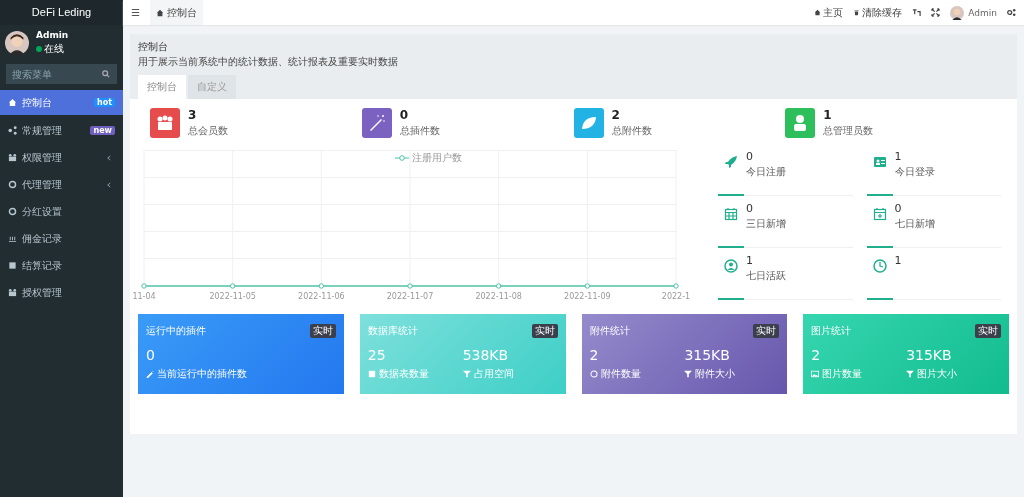 The image size is (1024, 497). Describe the element at coordinates (493, 374) in the screenshot. I see `card-label: 占用空间` at that location.